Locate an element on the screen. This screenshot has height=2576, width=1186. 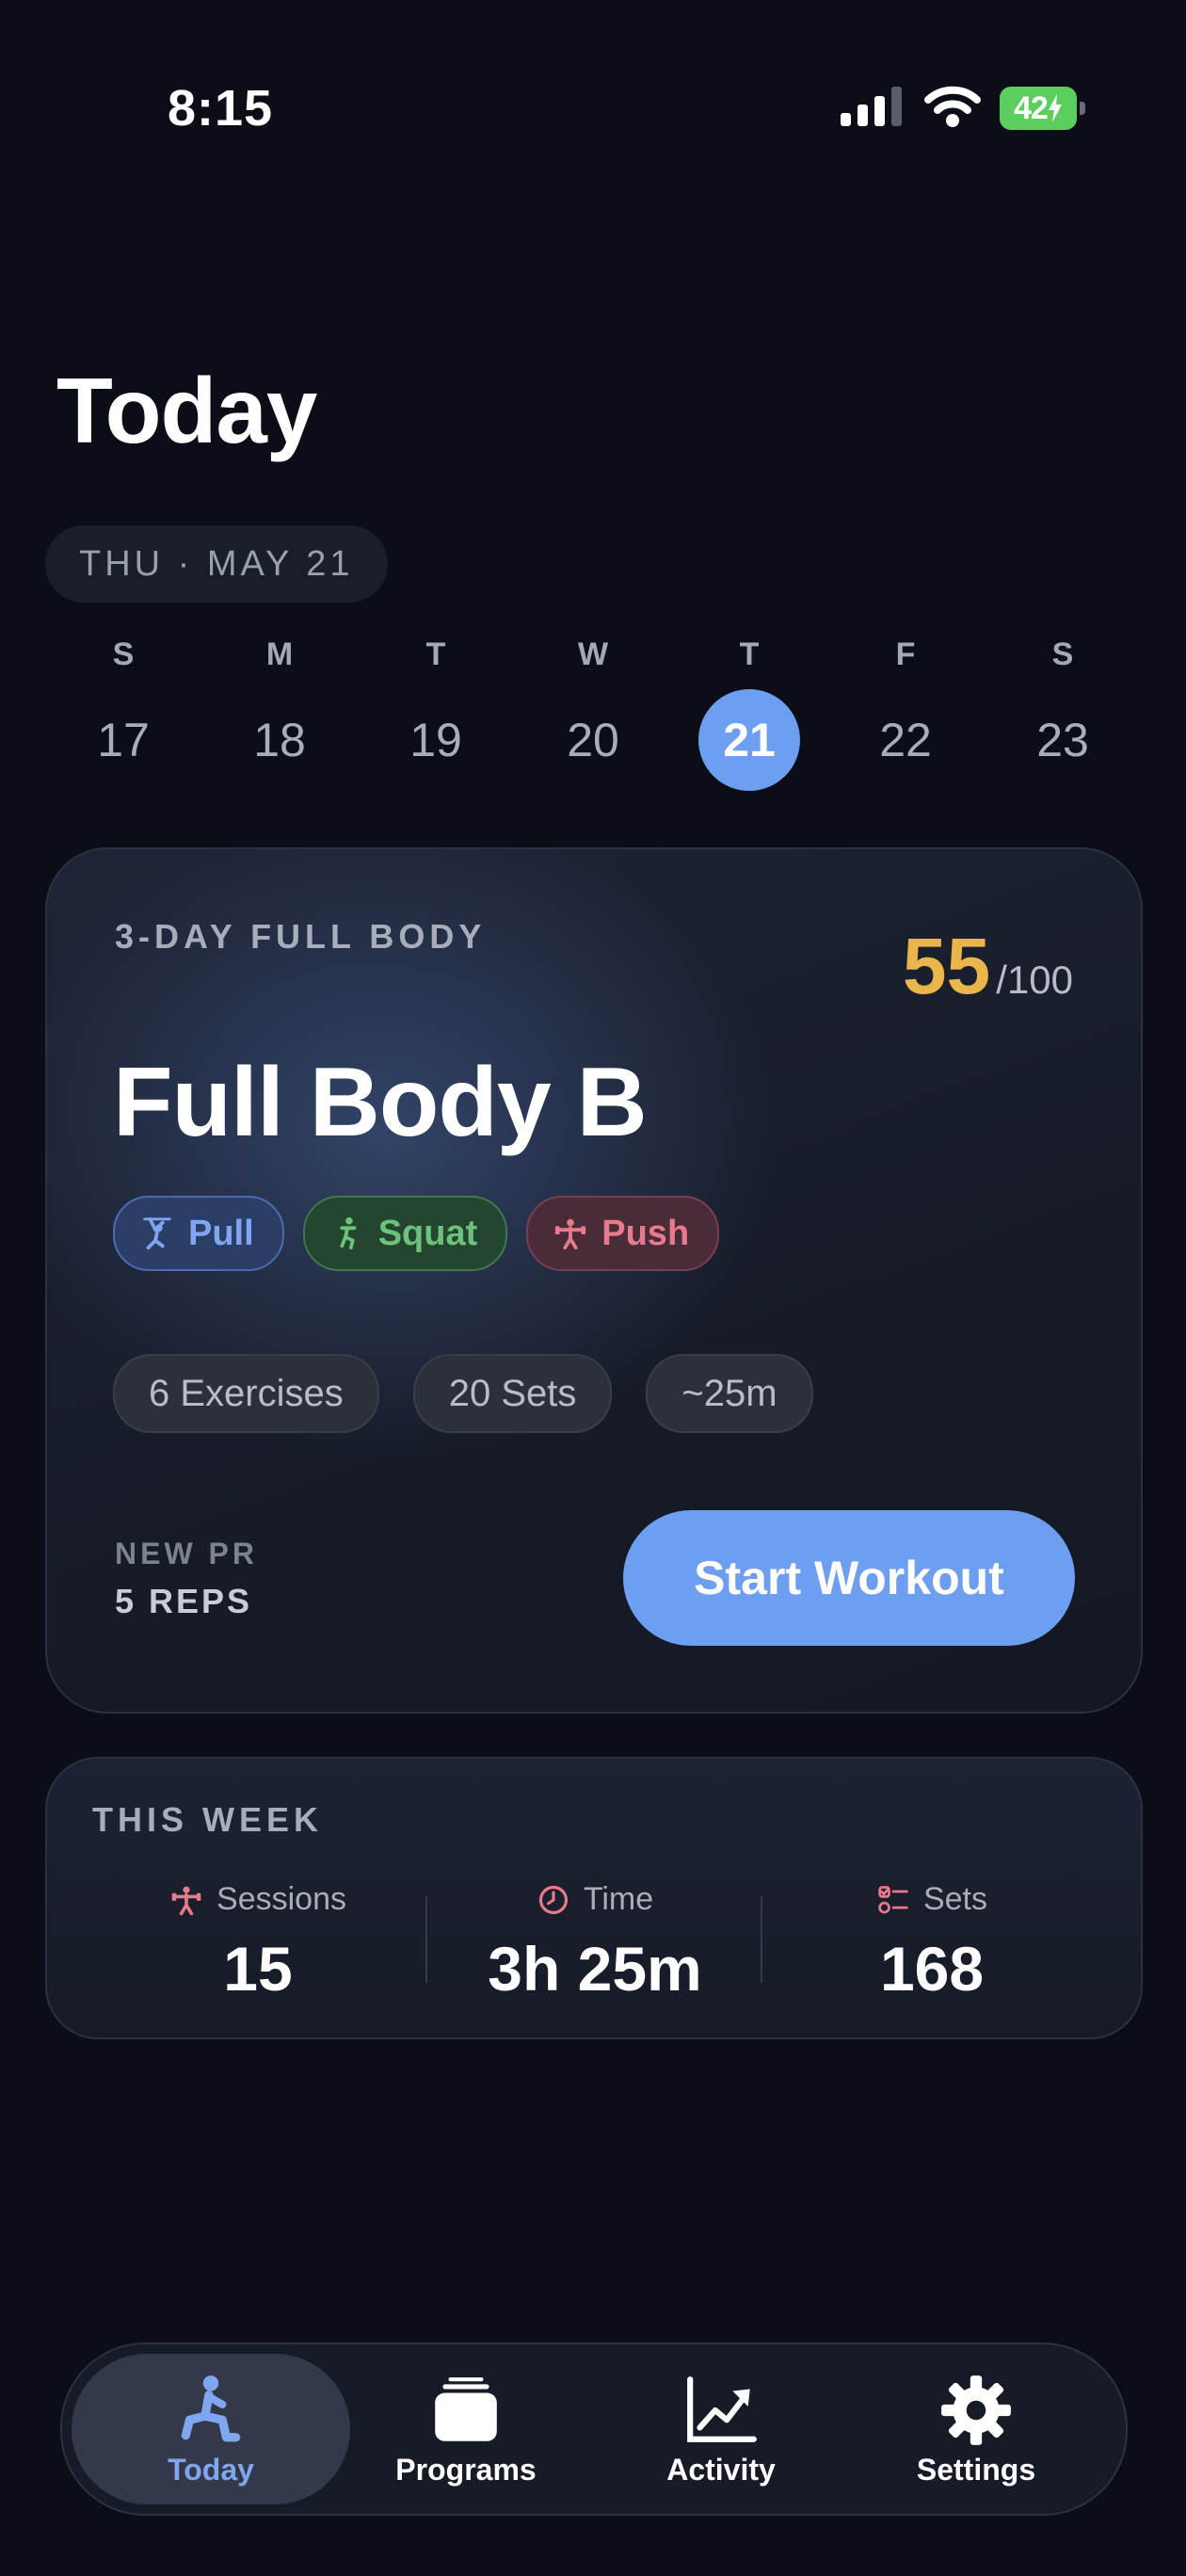
pr-value: 5 REPS is located at coordinates (184, 1601).